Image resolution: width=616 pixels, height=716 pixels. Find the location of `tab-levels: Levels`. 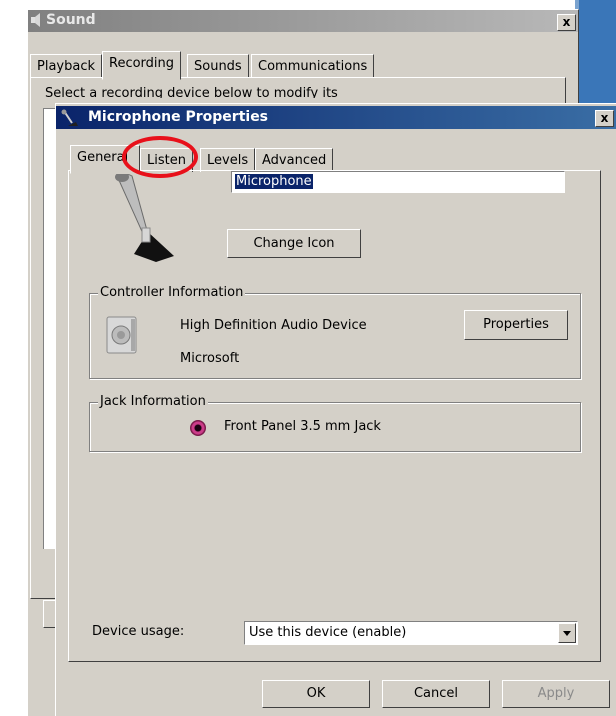

tab-levels: Levels is located at coordinates (228, 160).